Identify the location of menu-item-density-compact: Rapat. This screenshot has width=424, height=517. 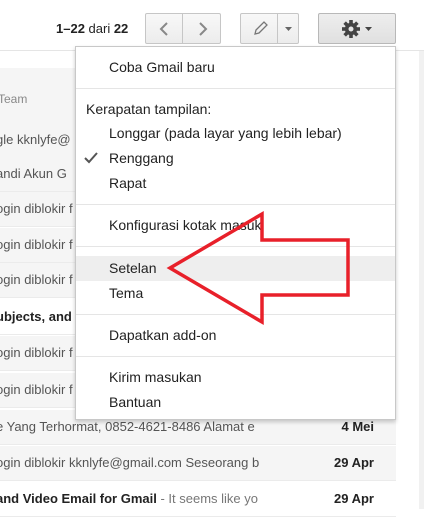
(235, 183).